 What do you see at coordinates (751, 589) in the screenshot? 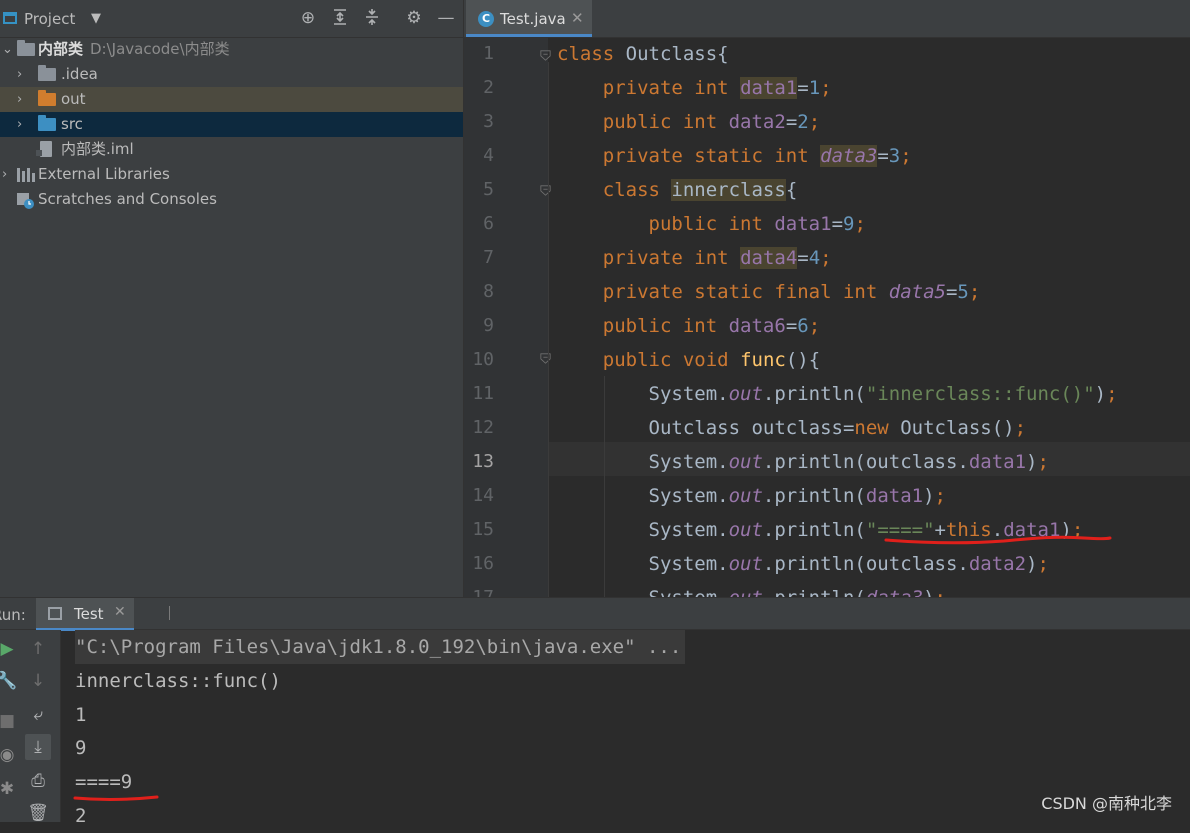
I see `code-line-17: System.out.println(data3);` at bounding box center [751, 589].